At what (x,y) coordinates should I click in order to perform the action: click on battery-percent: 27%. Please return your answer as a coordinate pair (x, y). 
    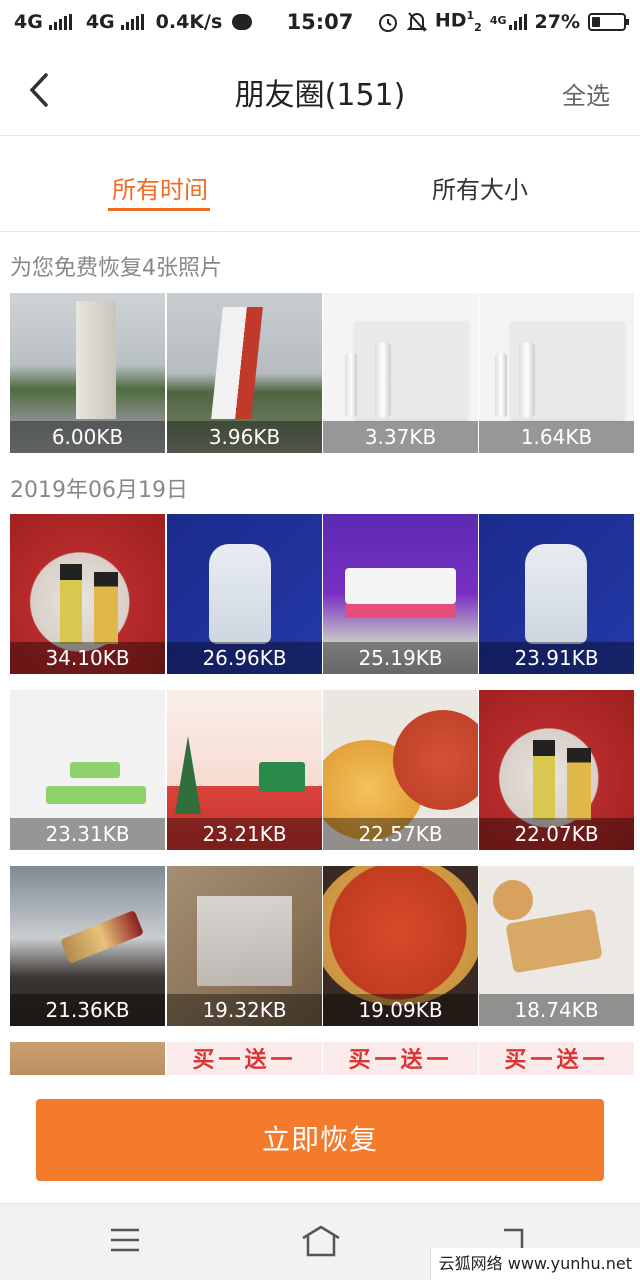
    Looking at the image, I should click on (557, 22).